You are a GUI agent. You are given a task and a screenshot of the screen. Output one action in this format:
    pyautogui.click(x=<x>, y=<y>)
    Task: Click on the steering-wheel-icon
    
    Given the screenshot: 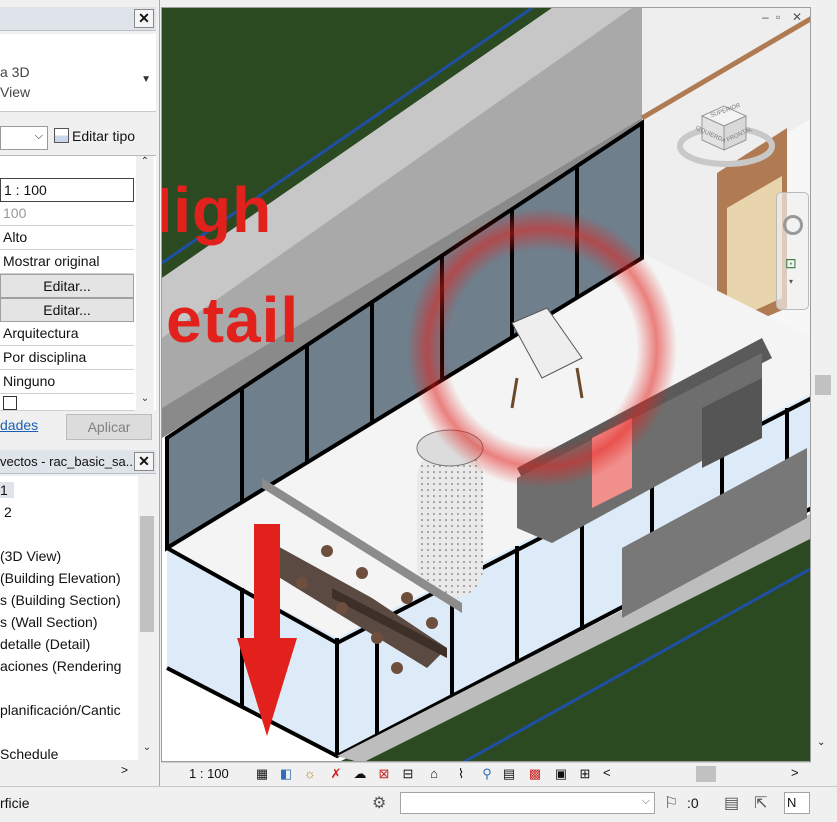 What is the action you would take?
    pyautogui.click(x=793, y=225)
    